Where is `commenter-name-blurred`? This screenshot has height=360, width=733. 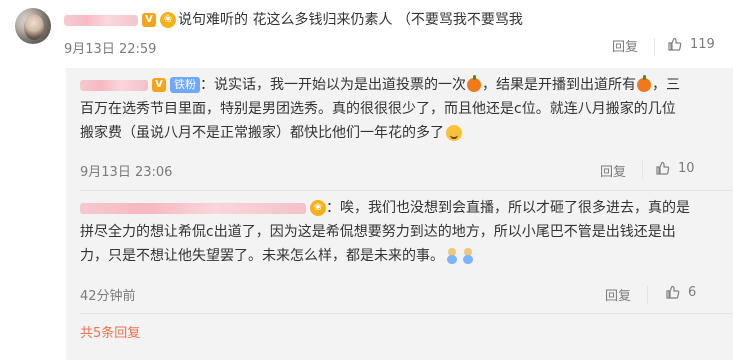
commenter-name-blurred is located at coordinates (101, 20).